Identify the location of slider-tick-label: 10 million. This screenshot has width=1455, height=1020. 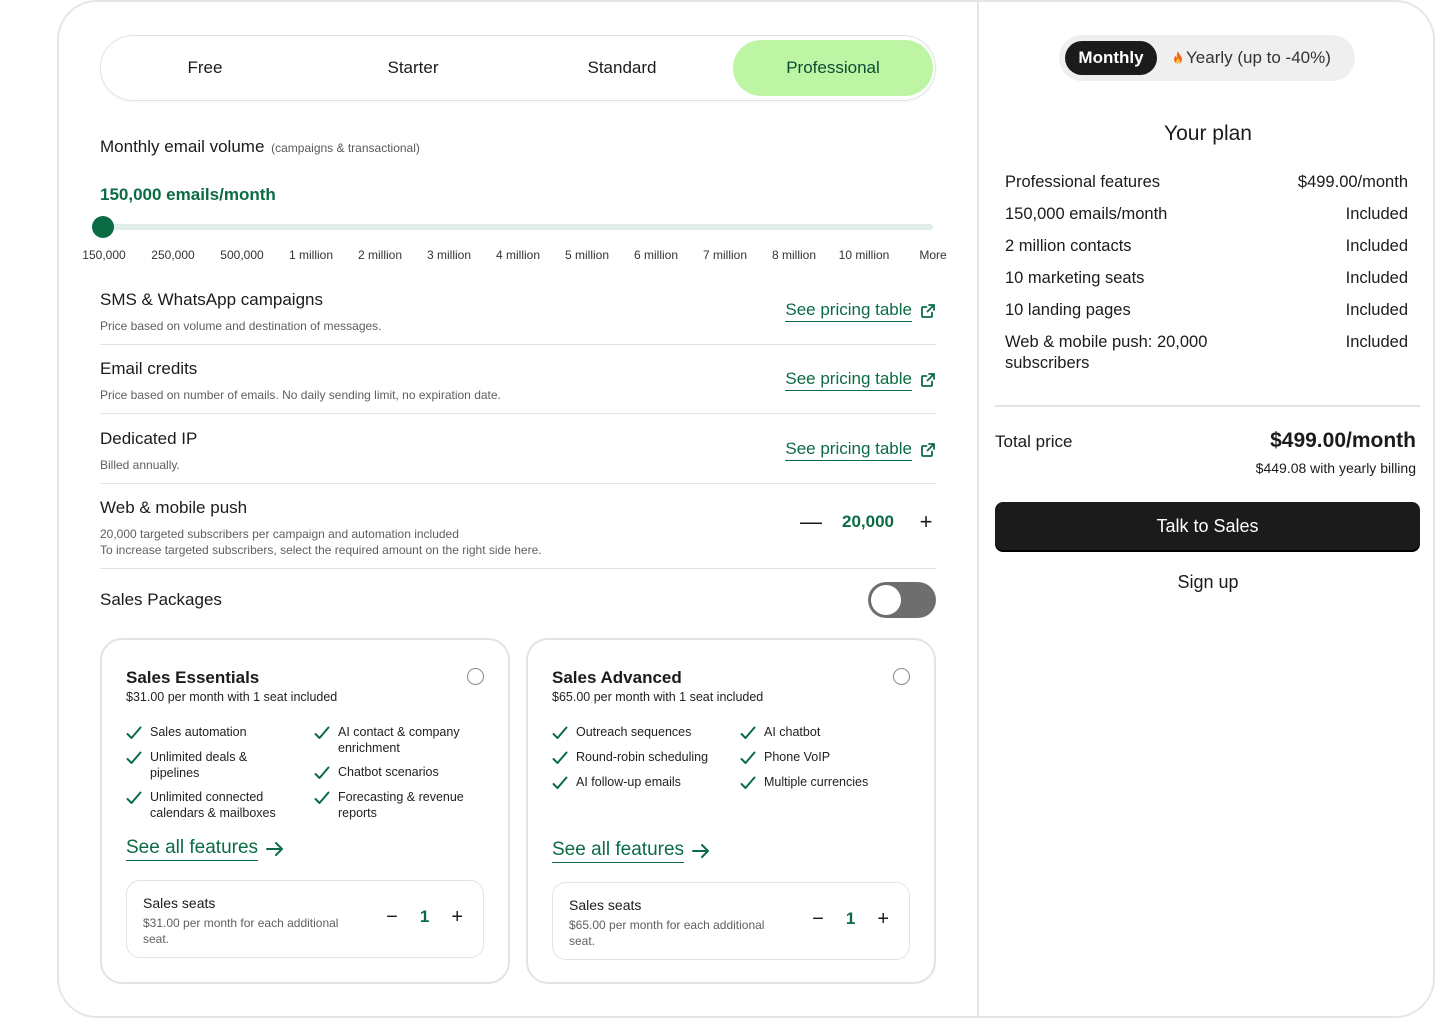
(864, 255).